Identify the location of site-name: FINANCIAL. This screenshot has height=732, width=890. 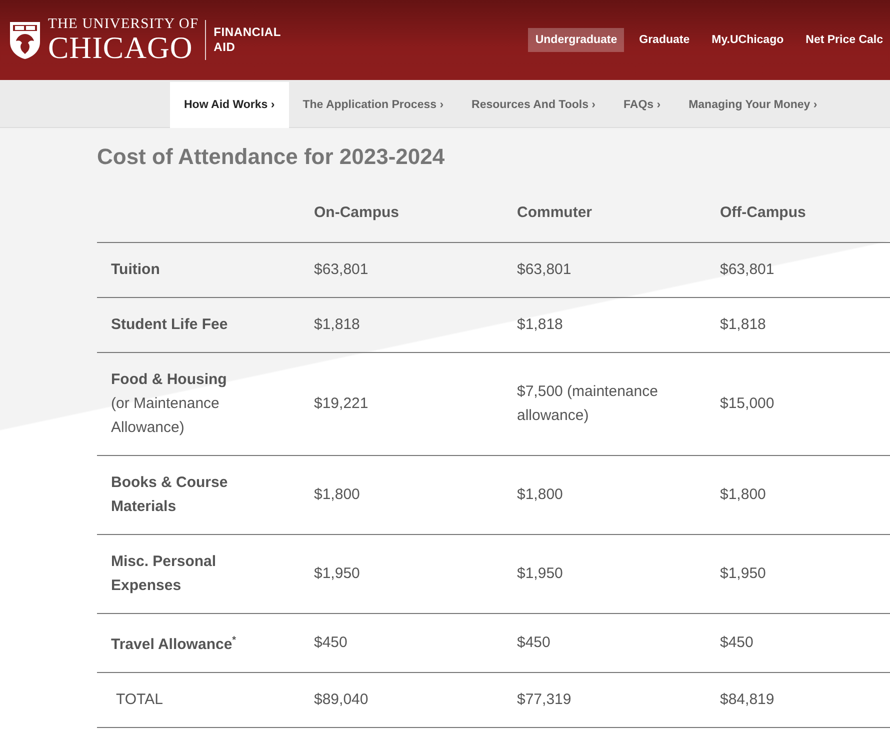
(247, 32).